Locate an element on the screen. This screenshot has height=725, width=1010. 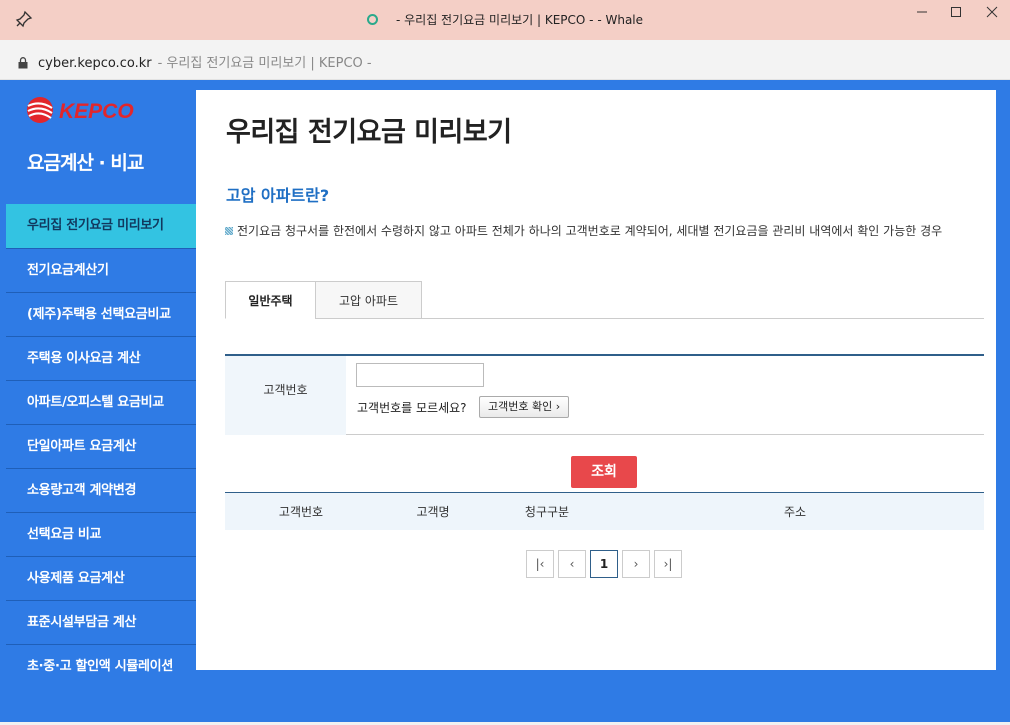
search-button: 조회 is located at coordinates (604, 472).